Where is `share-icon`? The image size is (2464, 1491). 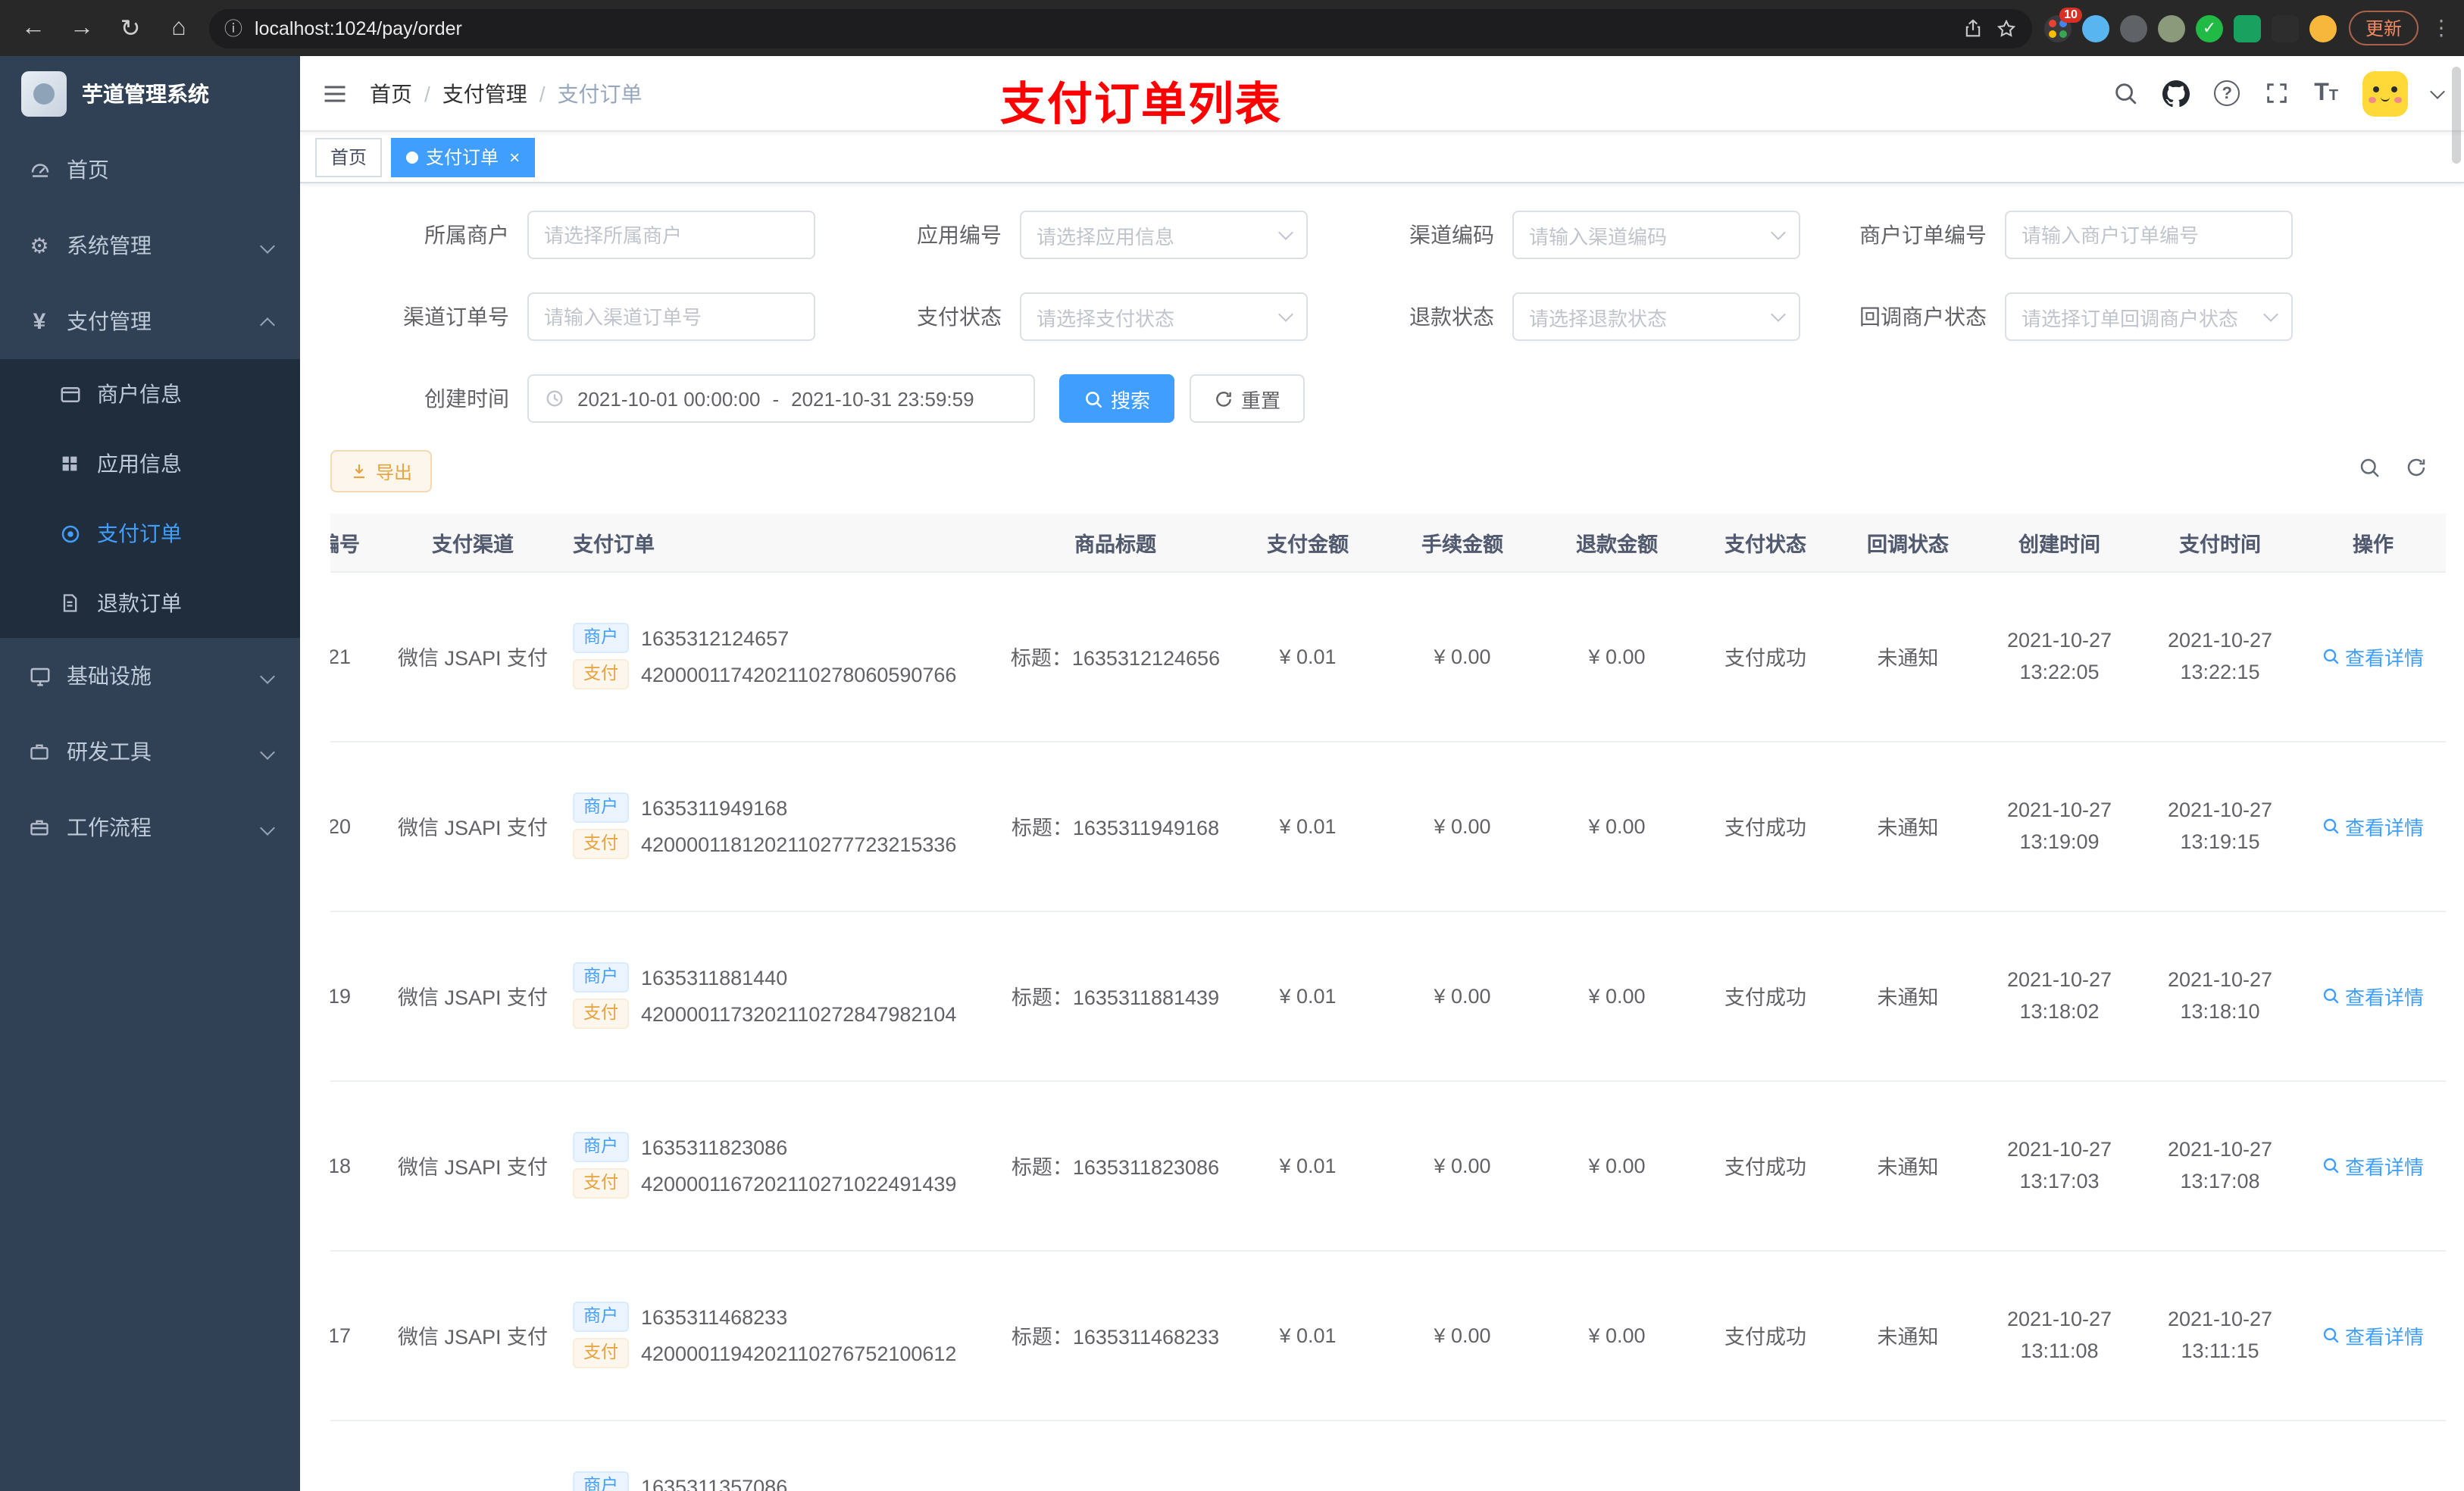 share-icon is located at coordinates (1973, 28).